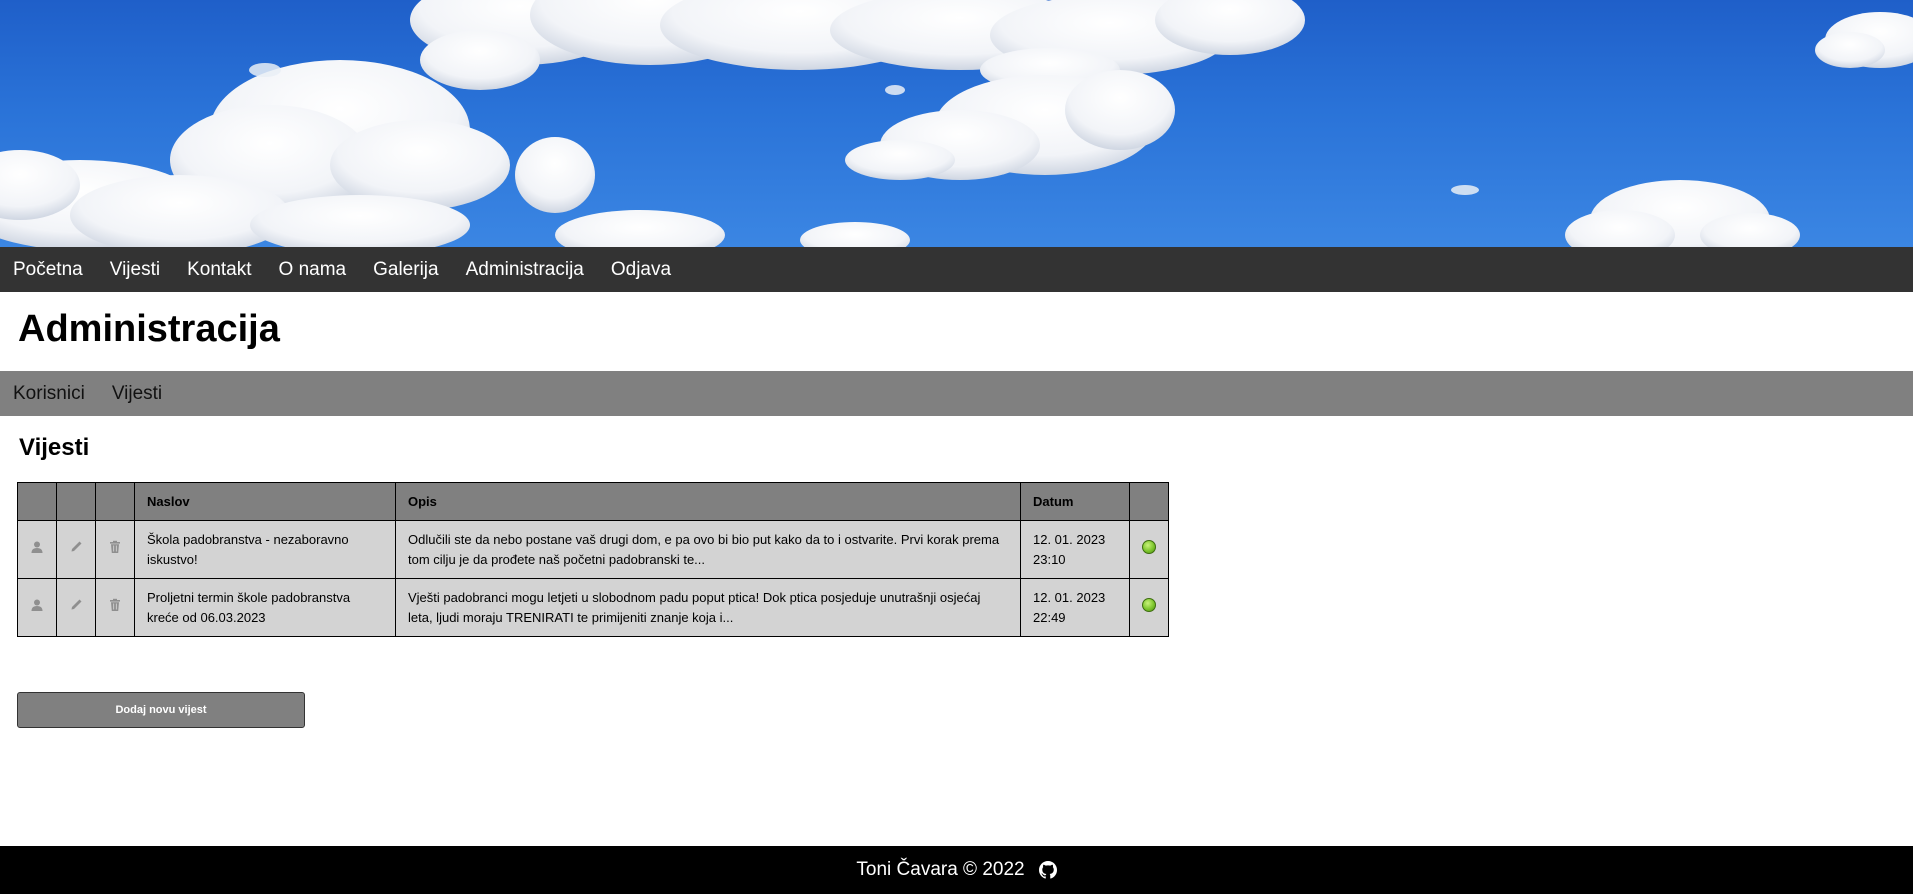  What do you see at coordinates (940, 869) in the screenshot?
I see `footer-copyright: Toni Čavara © 2022` at bounding box center [940, 869].